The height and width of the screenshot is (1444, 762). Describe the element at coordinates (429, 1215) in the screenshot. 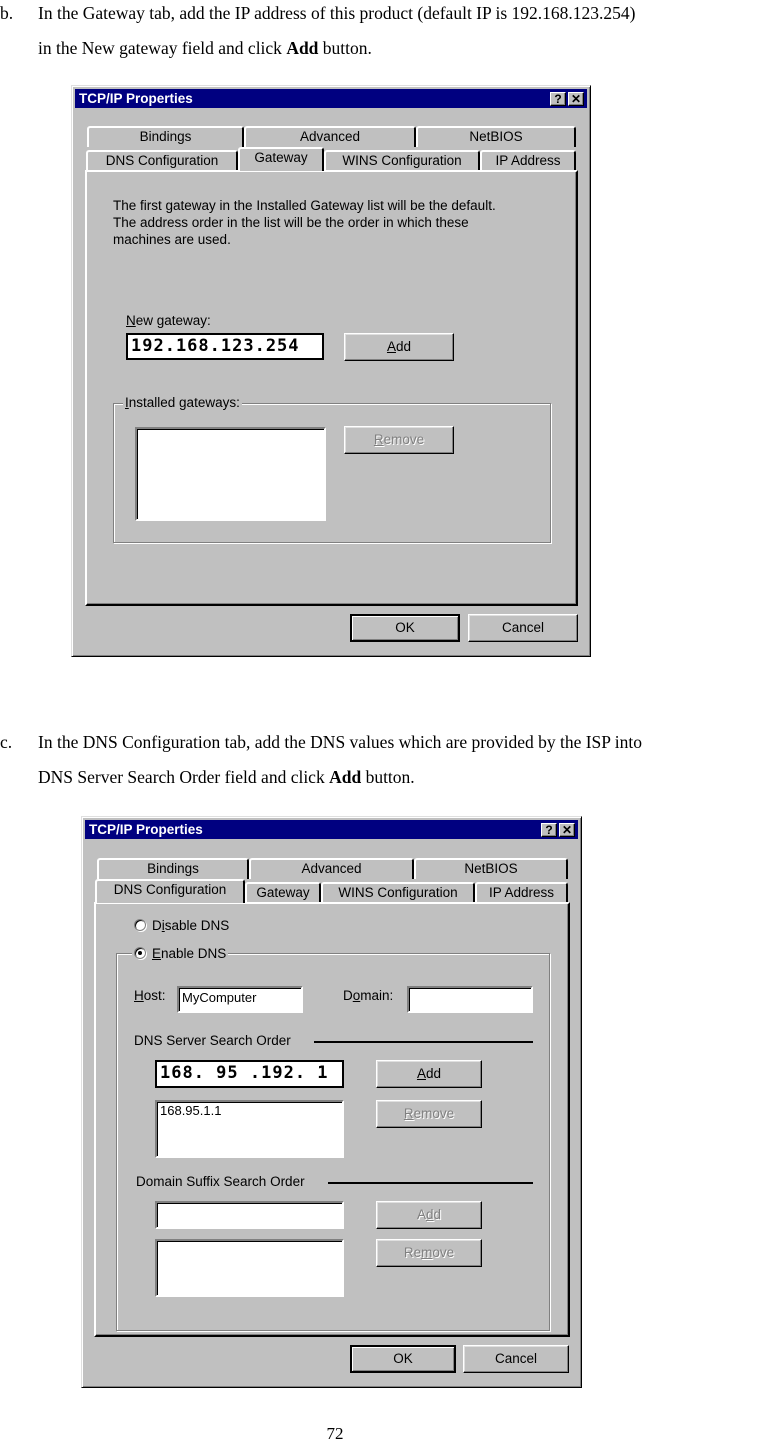

I see `suffix-add-button: Add` at that location.